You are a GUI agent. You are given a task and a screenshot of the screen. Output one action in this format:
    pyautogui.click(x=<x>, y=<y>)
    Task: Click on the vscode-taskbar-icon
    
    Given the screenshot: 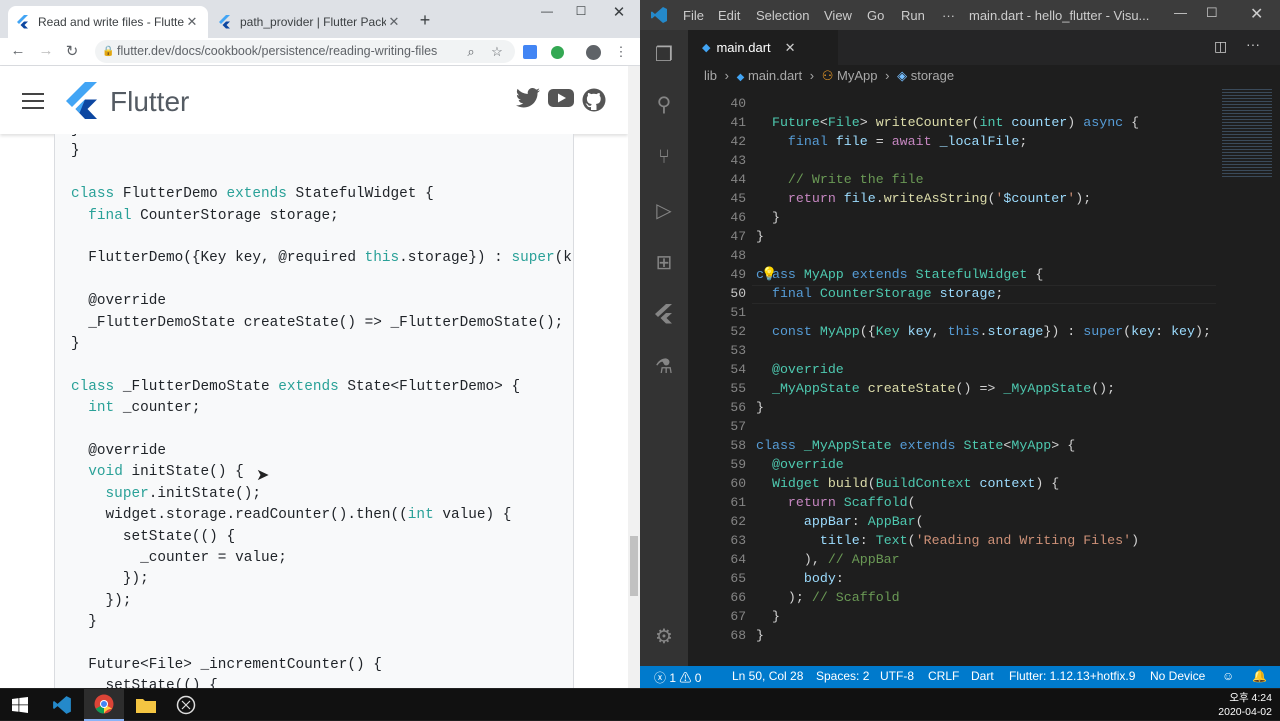 What is the action you would take?
    pyautogui.click(x=62, y=705)
    